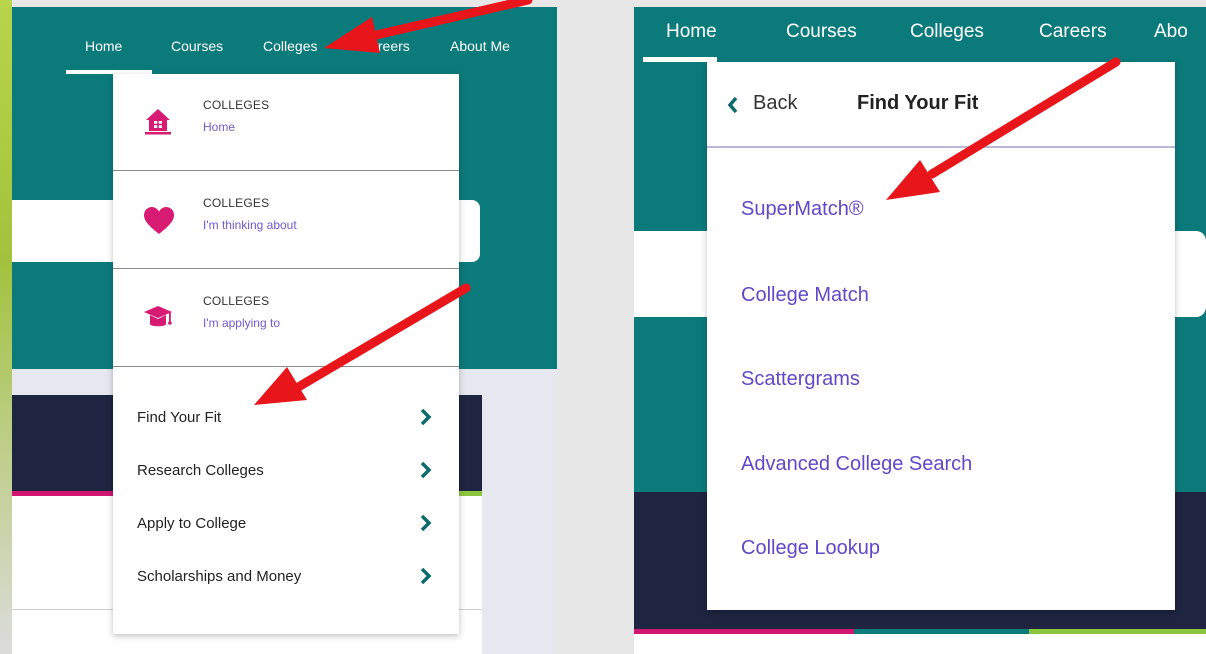 This screenshot has height=654, width=1206. What do you see at coordinates (158, 221) in the screenshot?
I see `heart-icon` at bounding box center [158, 221].